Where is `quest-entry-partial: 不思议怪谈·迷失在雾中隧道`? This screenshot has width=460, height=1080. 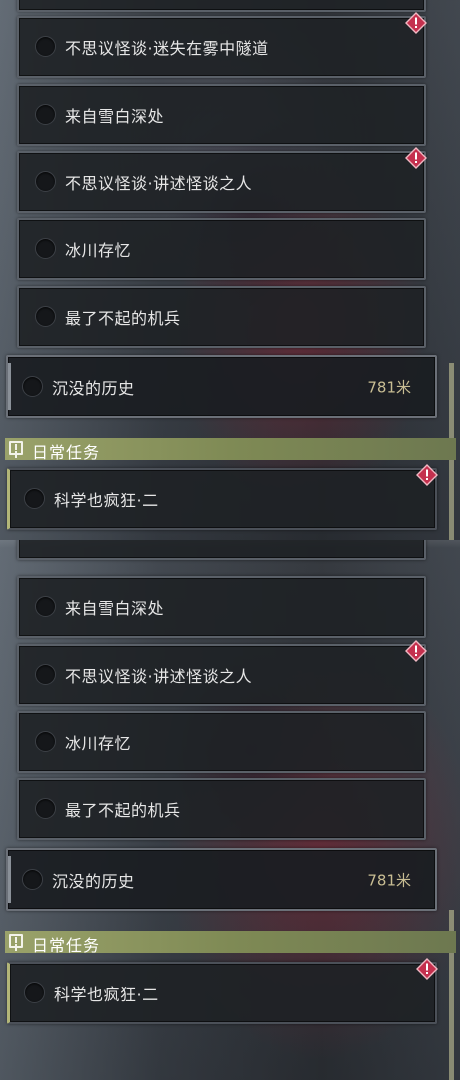 quest-entry-partial: 不思议怪谈·迷失在雾中隧道 is located at coordinates (221, 550).